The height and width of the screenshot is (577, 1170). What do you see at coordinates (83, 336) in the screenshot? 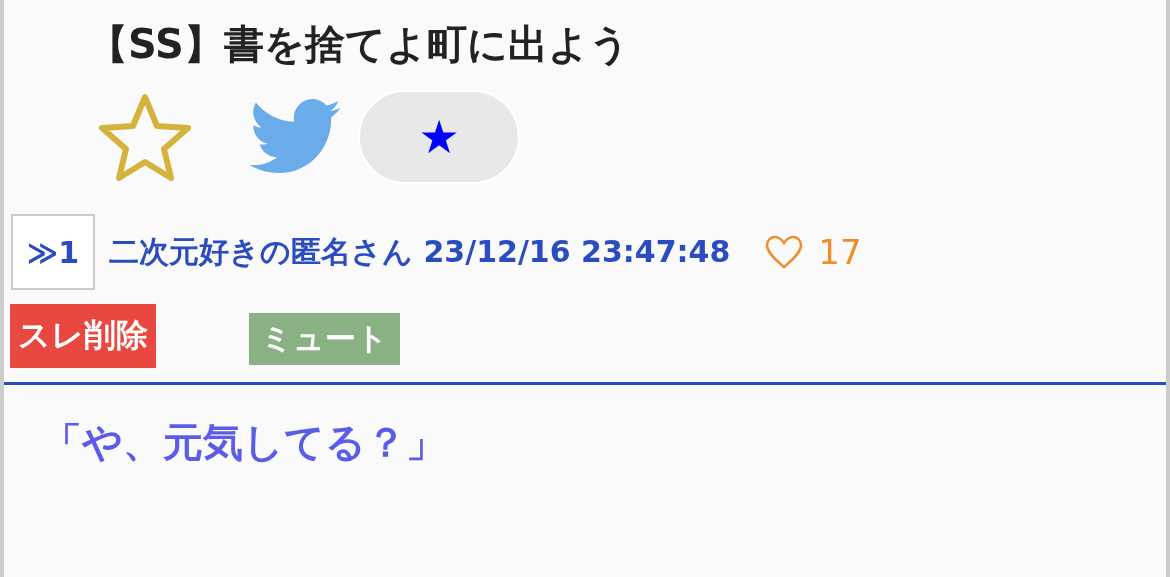
I see `delete-thread-button: スレ削除` at bounding box center [83, 336].